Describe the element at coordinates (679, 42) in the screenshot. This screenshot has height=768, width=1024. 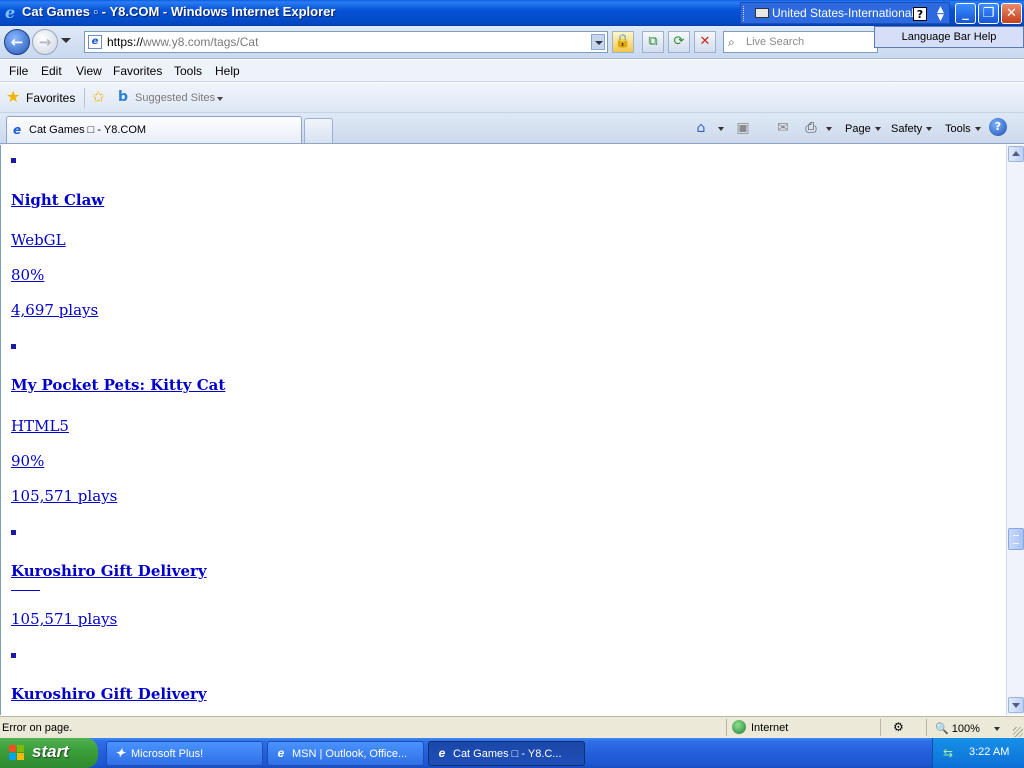
I see `refresh-icon: ⟳` at that location.